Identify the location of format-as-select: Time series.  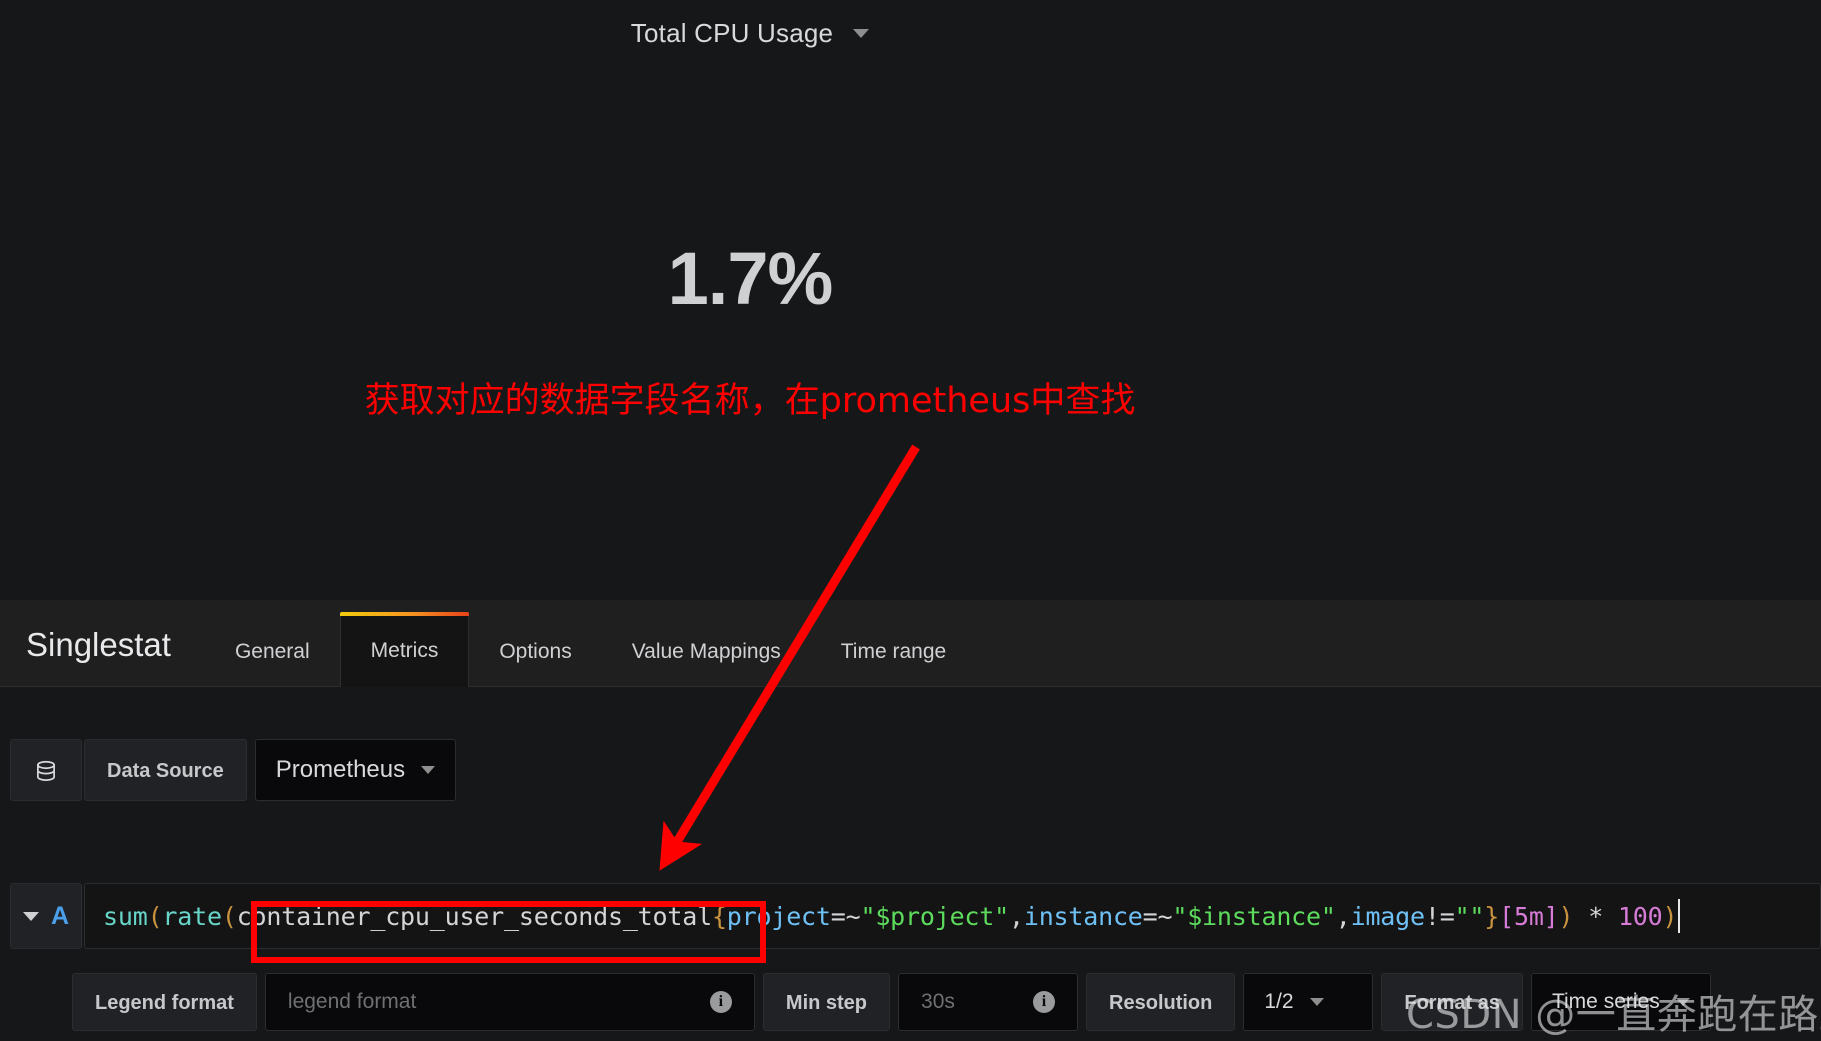
(1620, 1002).